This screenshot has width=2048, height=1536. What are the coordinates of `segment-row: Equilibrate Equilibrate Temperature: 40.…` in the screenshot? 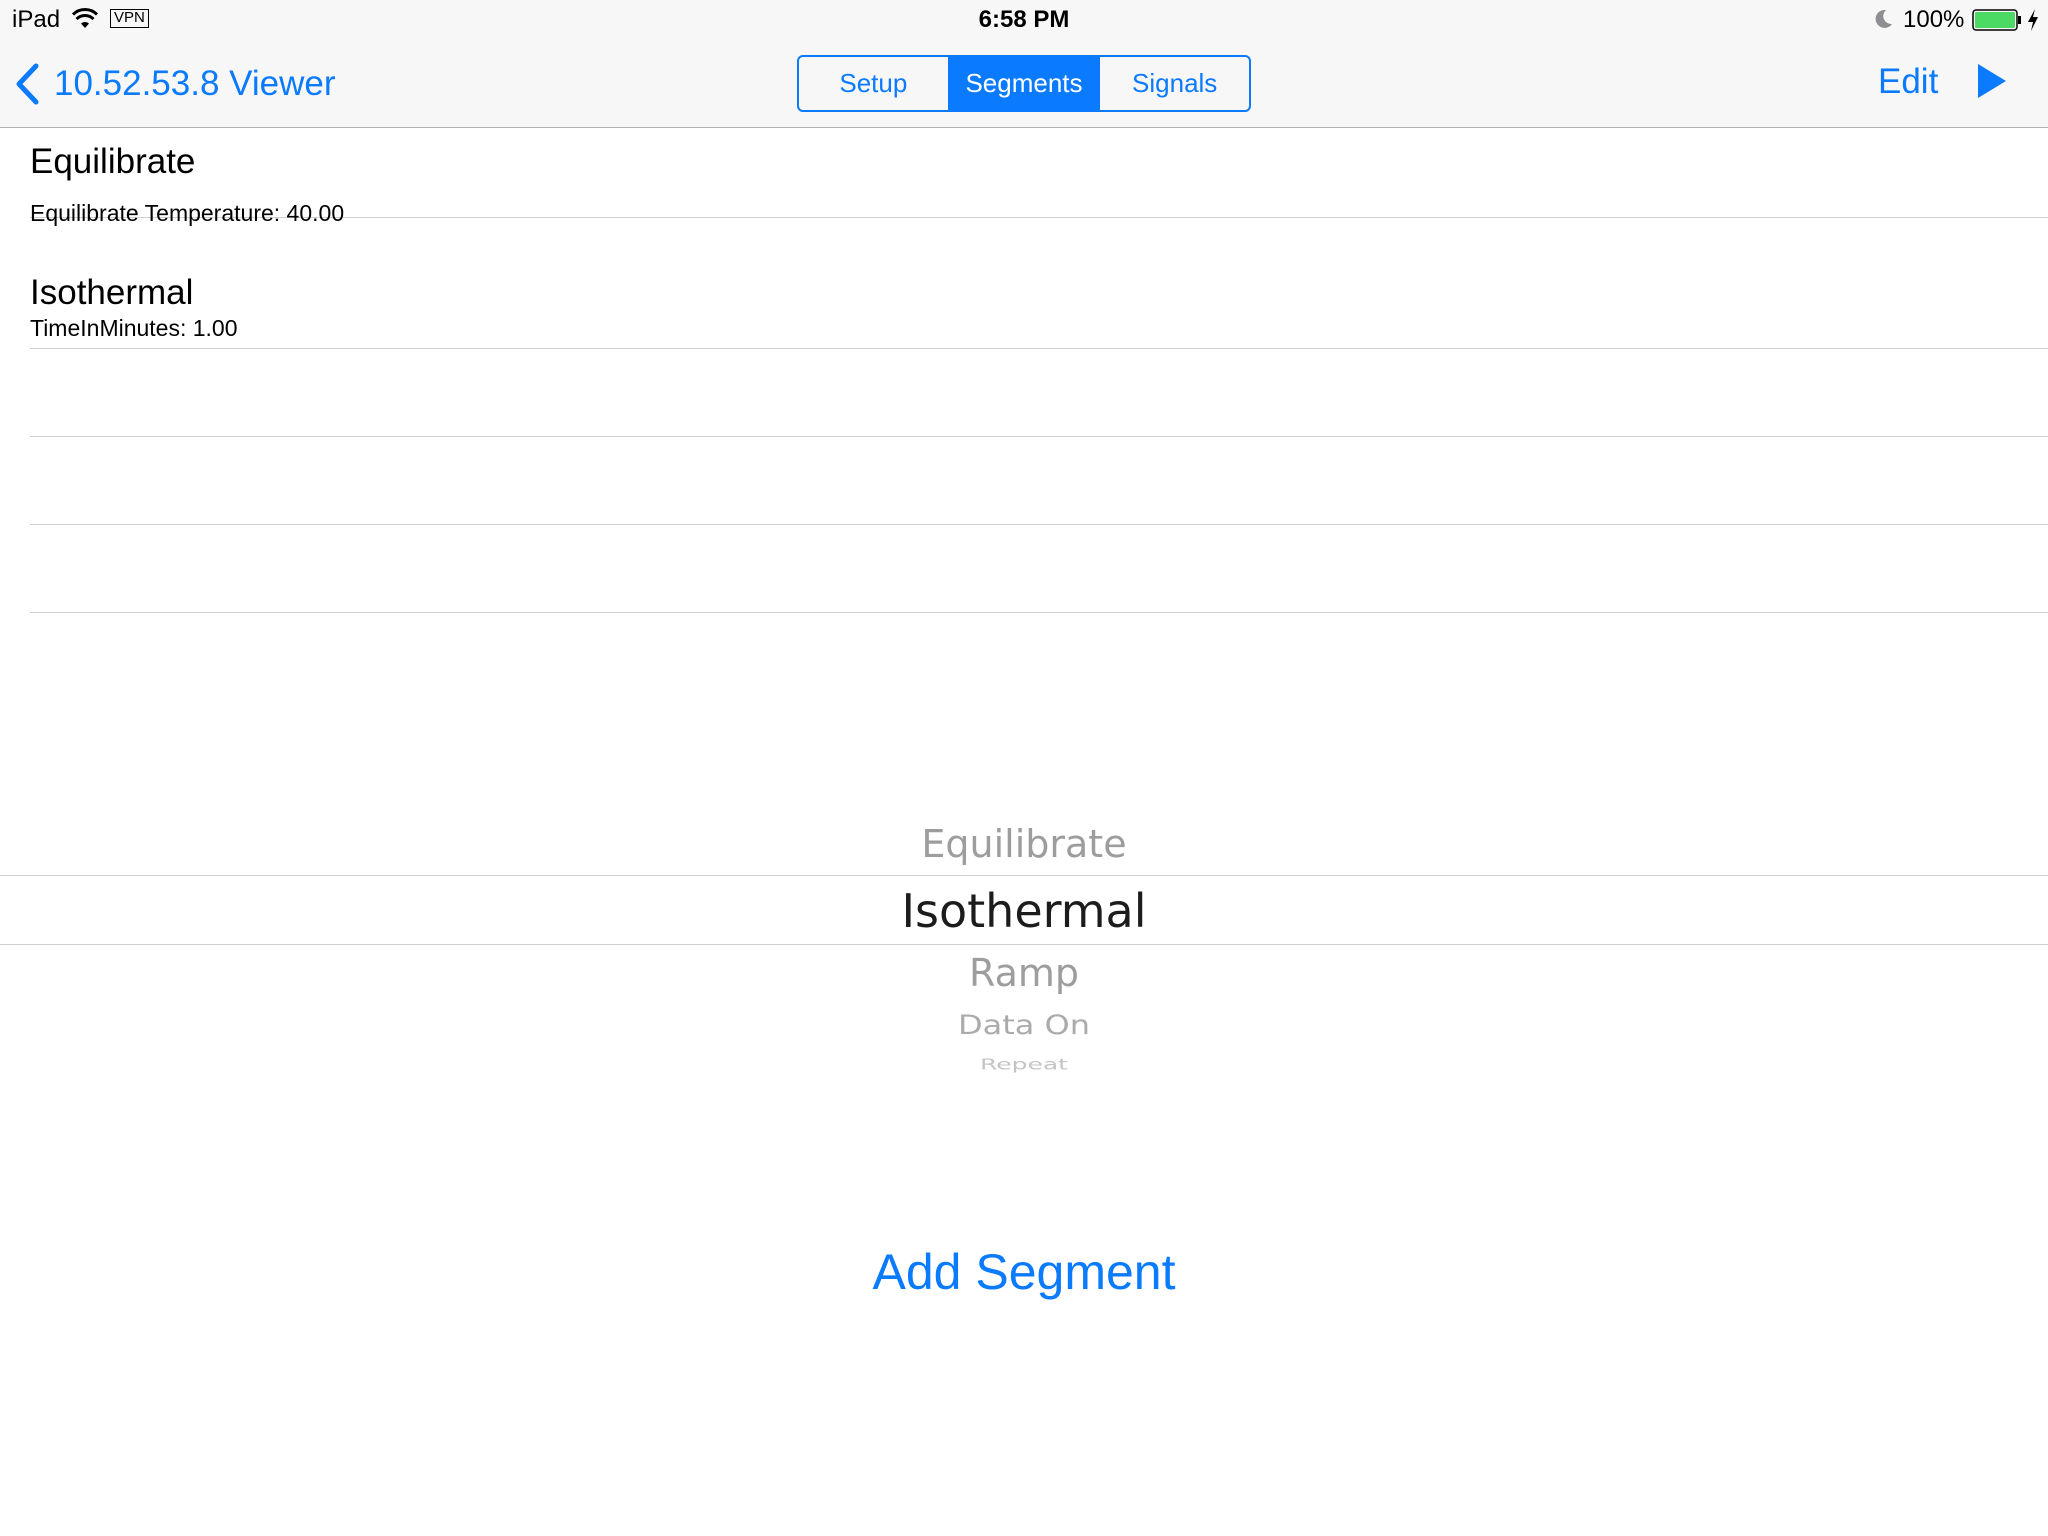 It's located at (1039, 178).